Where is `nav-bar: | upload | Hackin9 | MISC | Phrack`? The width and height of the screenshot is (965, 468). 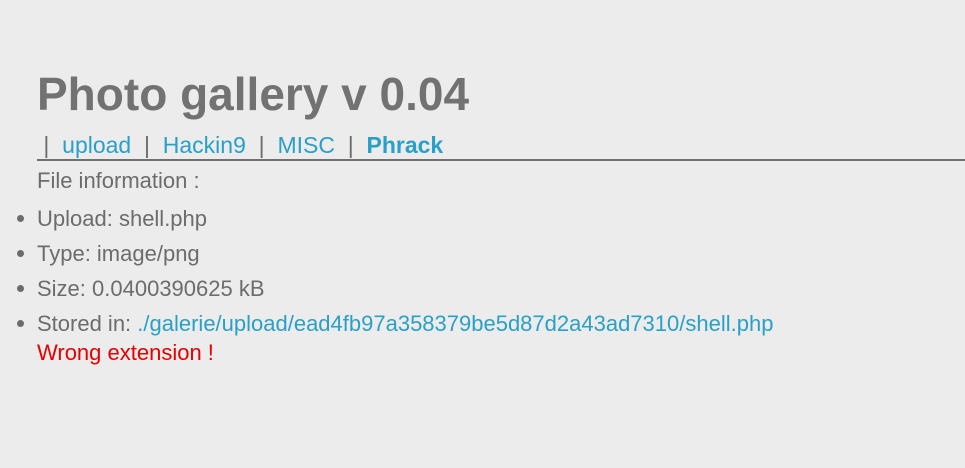
nav-bar: | upload | Hackin9 | MISC | Phrack is located at coordinates (501, 146).